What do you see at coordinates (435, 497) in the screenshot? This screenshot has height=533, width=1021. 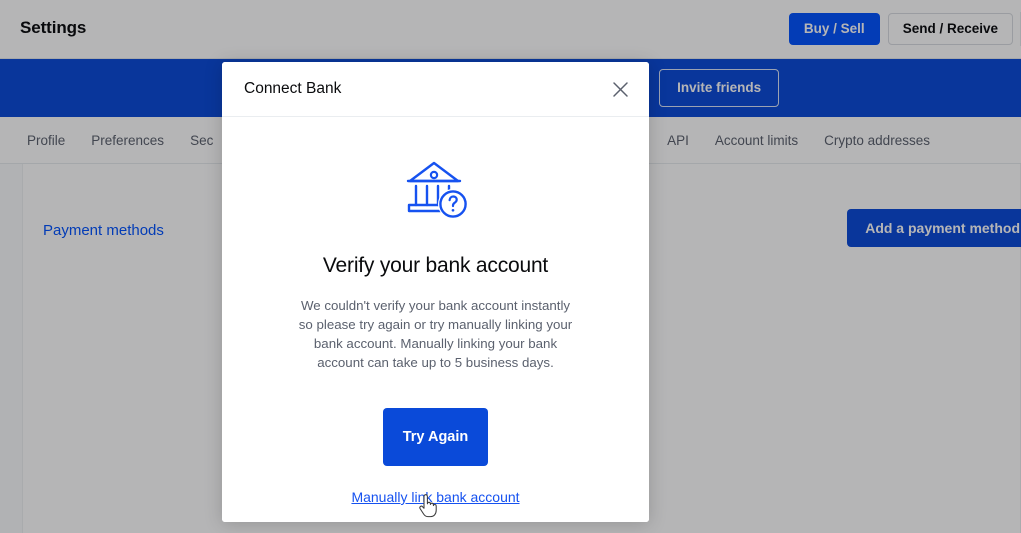 I see `manually-link-bank-account-link: Manually link bank account` at bounding box center [435, 497].